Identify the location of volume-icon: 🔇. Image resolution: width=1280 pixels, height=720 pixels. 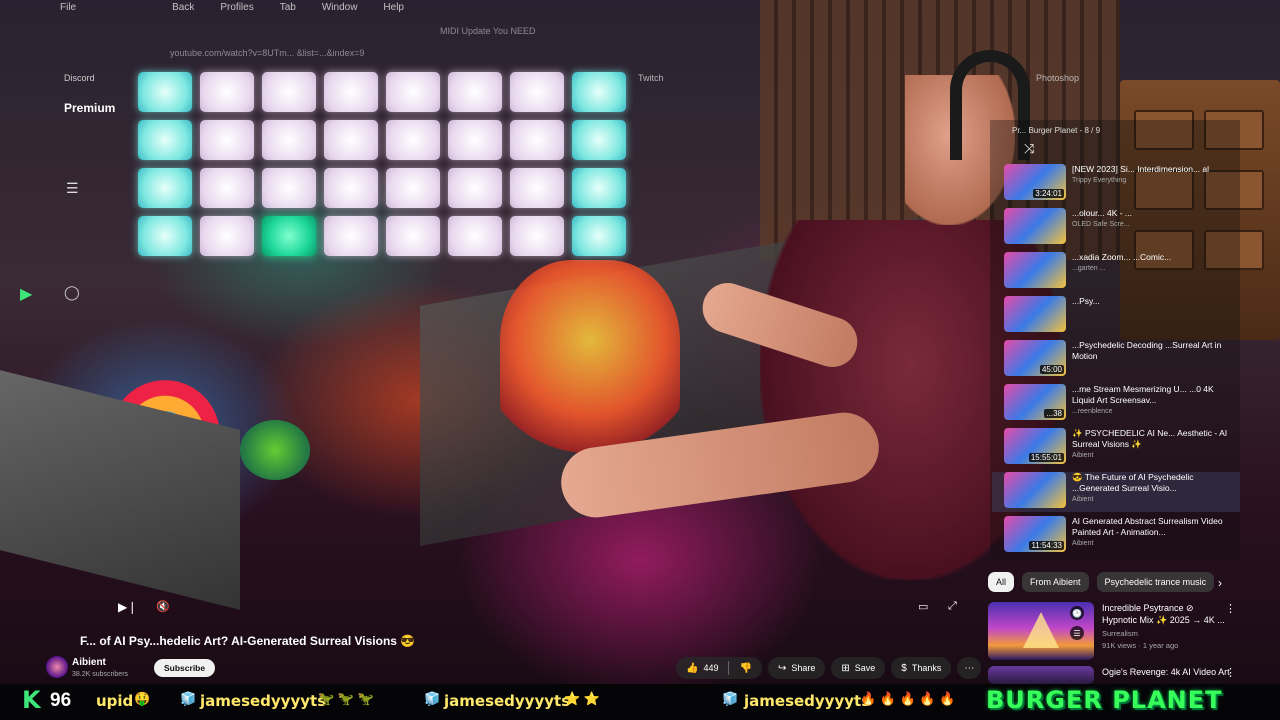
(163, 606).